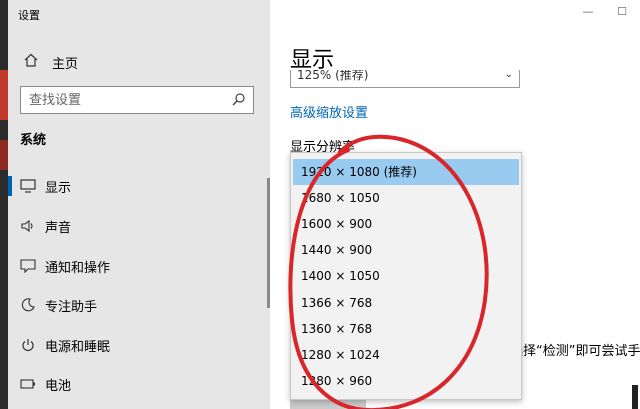 This screenshot has width=640, height=409. I want to click on home-label: 主页, so click(65, 64).